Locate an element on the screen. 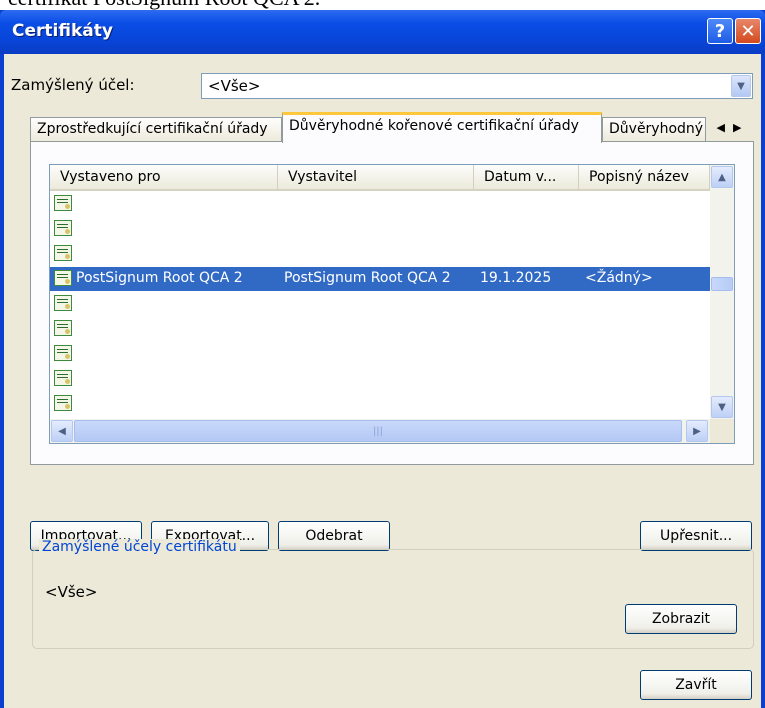  horizontal-scrollbar: ◀ ||| ▶ is located at coordinates (380, 431).